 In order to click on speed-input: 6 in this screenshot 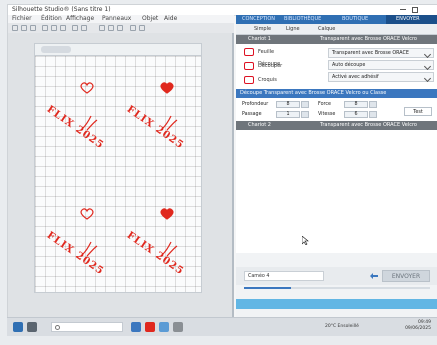, I will do `click(356, 114)`.